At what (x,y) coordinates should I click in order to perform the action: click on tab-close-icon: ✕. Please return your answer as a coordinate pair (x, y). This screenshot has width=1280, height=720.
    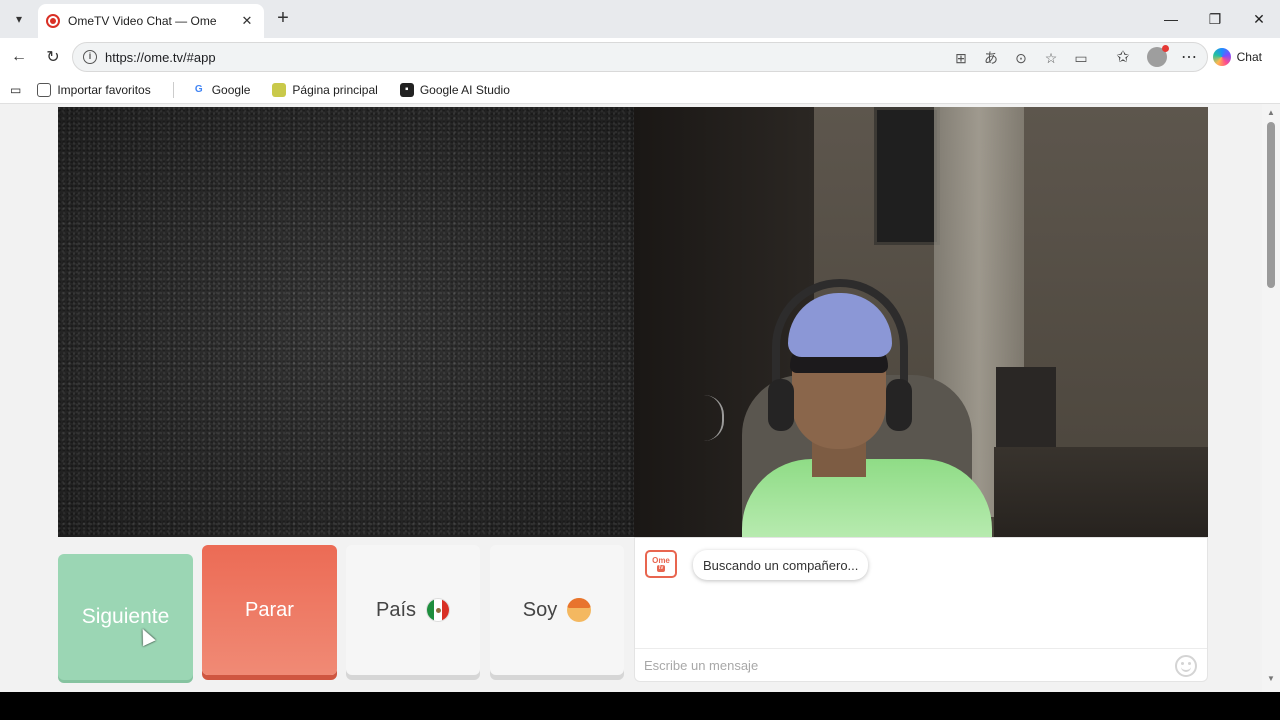
    Looking at the image, I should click on (247, 21).